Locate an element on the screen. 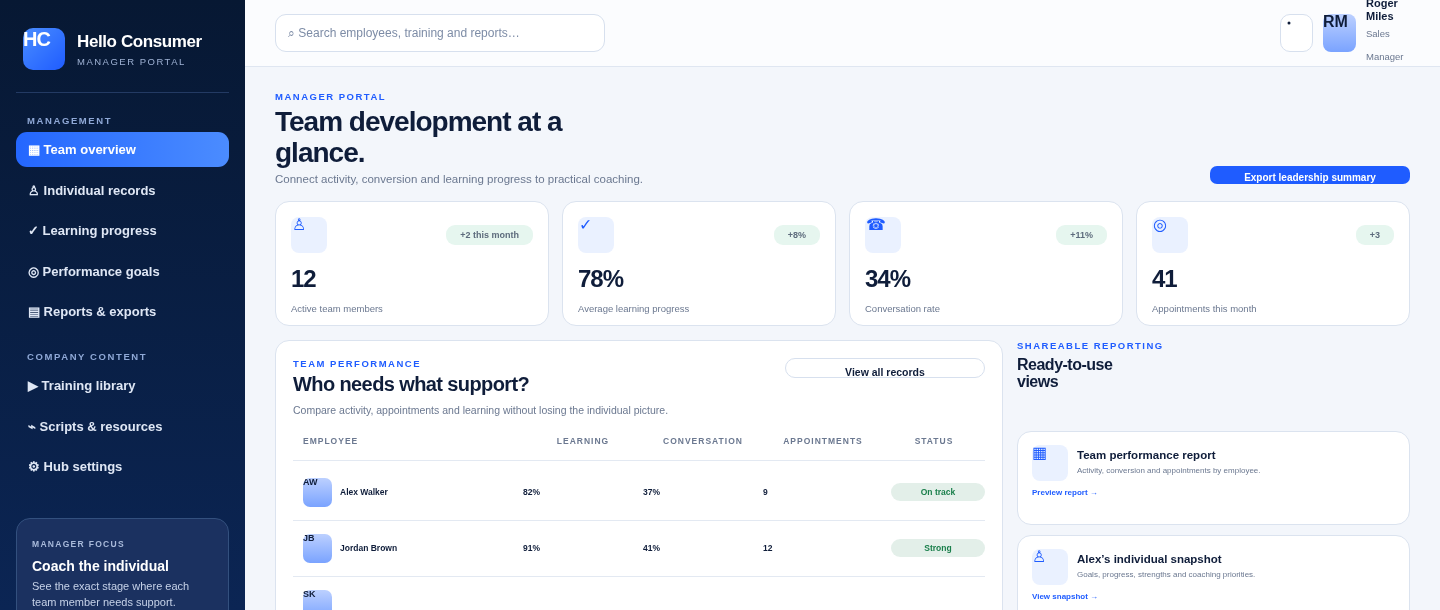 The height and width of the screenshot is (610, 1440). report-icon: ♙ is located at coordinates (1050, 566).